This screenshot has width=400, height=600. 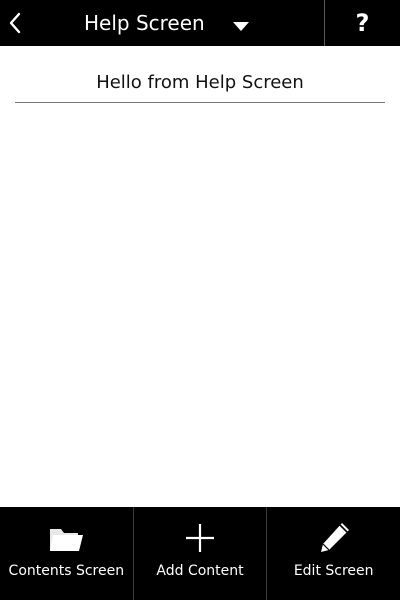 What do you see at coordinates (200, 82) in the screenshot?
I see `greeting-text: Hello from Help Screen` at bounding box center [200, 82].